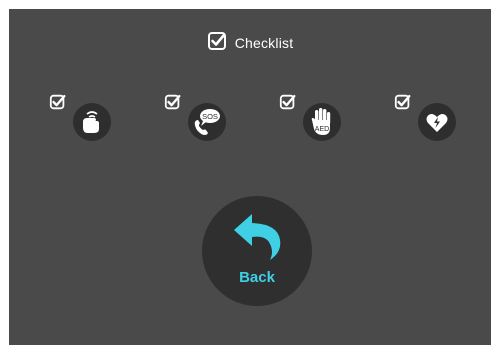 The image size is (500, 345). Describe the element at coordinates (257, 277) in the screenshot. I see `back-button-label: Back` at that location.